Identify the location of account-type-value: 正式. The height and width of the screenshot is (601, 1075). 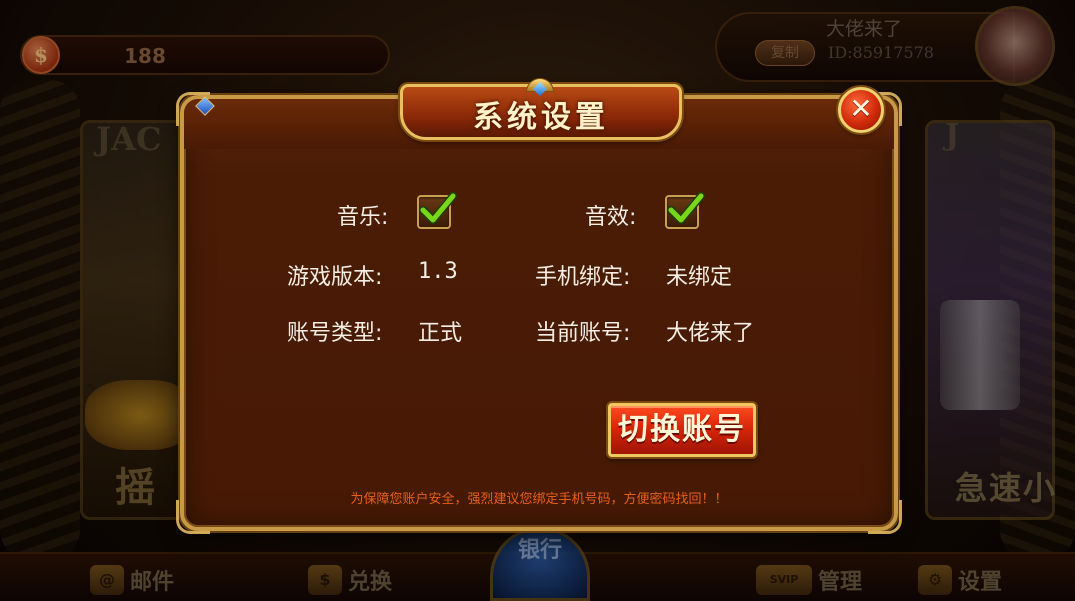
(440, 333).